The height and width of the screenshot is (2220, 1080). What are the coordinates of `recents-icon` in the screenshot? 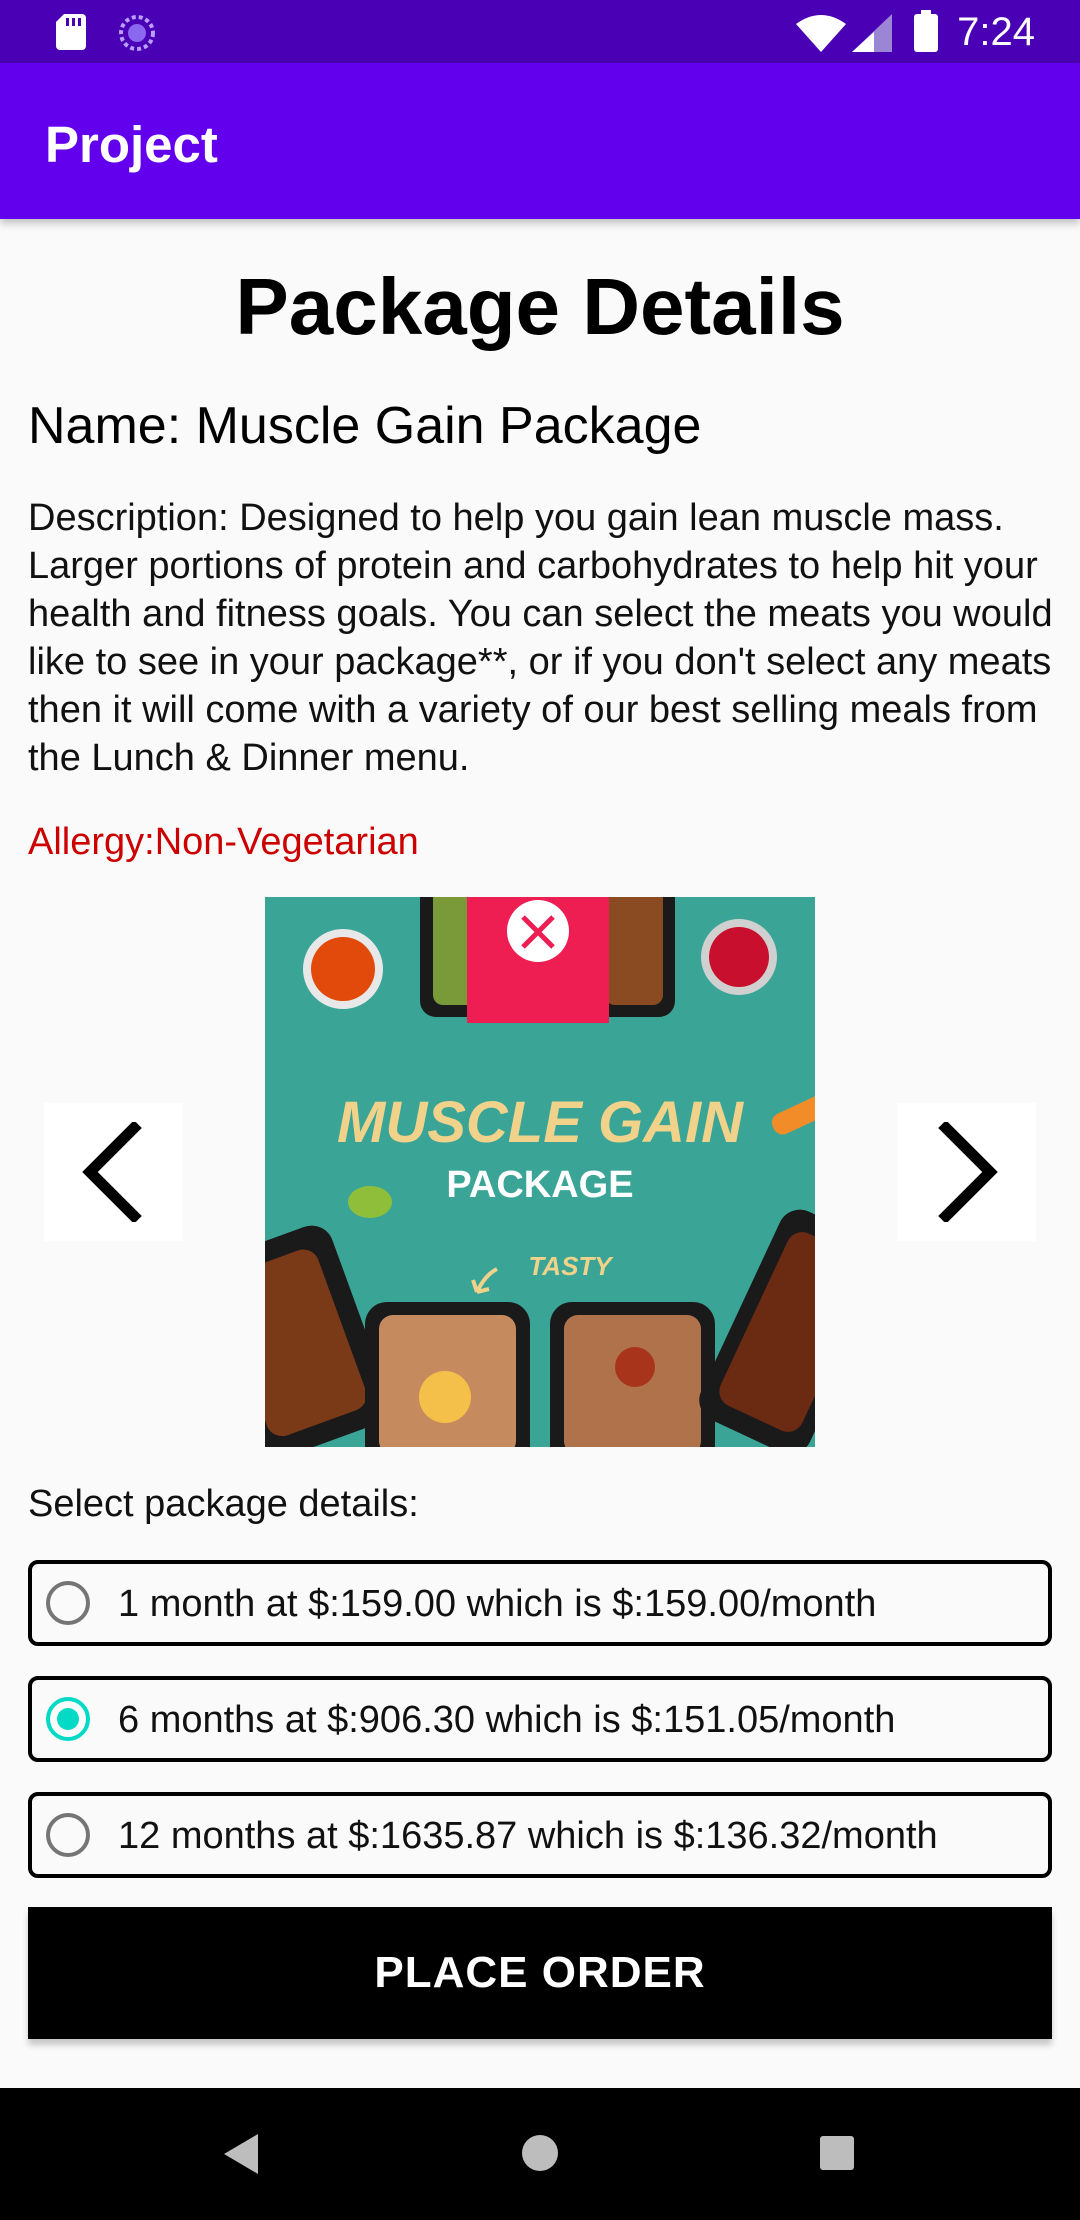 It's located at (837, 2153).